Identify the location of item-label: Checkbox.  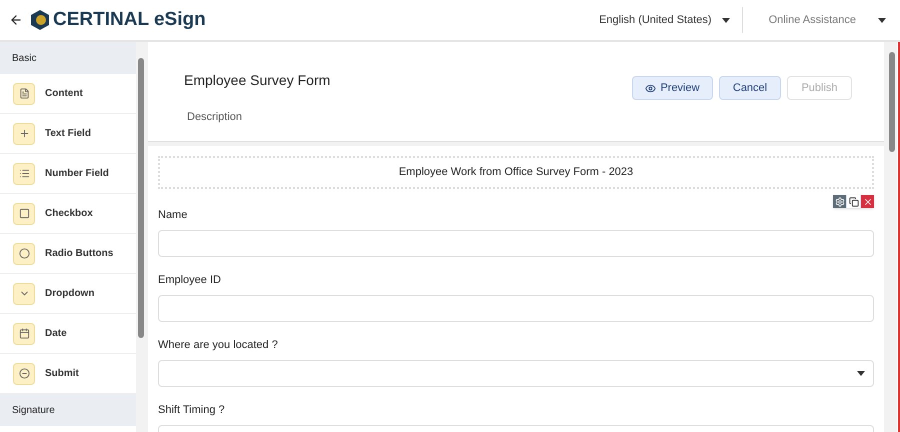
(69, 214).